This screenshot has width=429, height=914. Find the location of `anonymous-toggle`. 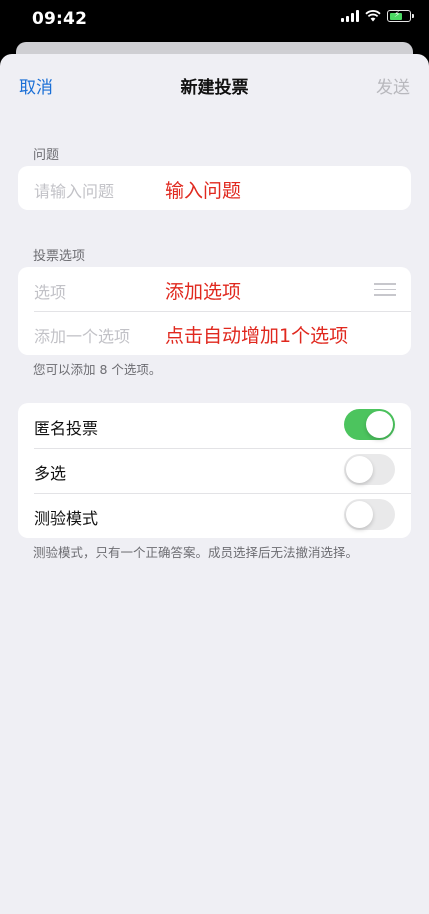

anonymous-toggle is located at coordinates (369, 424).